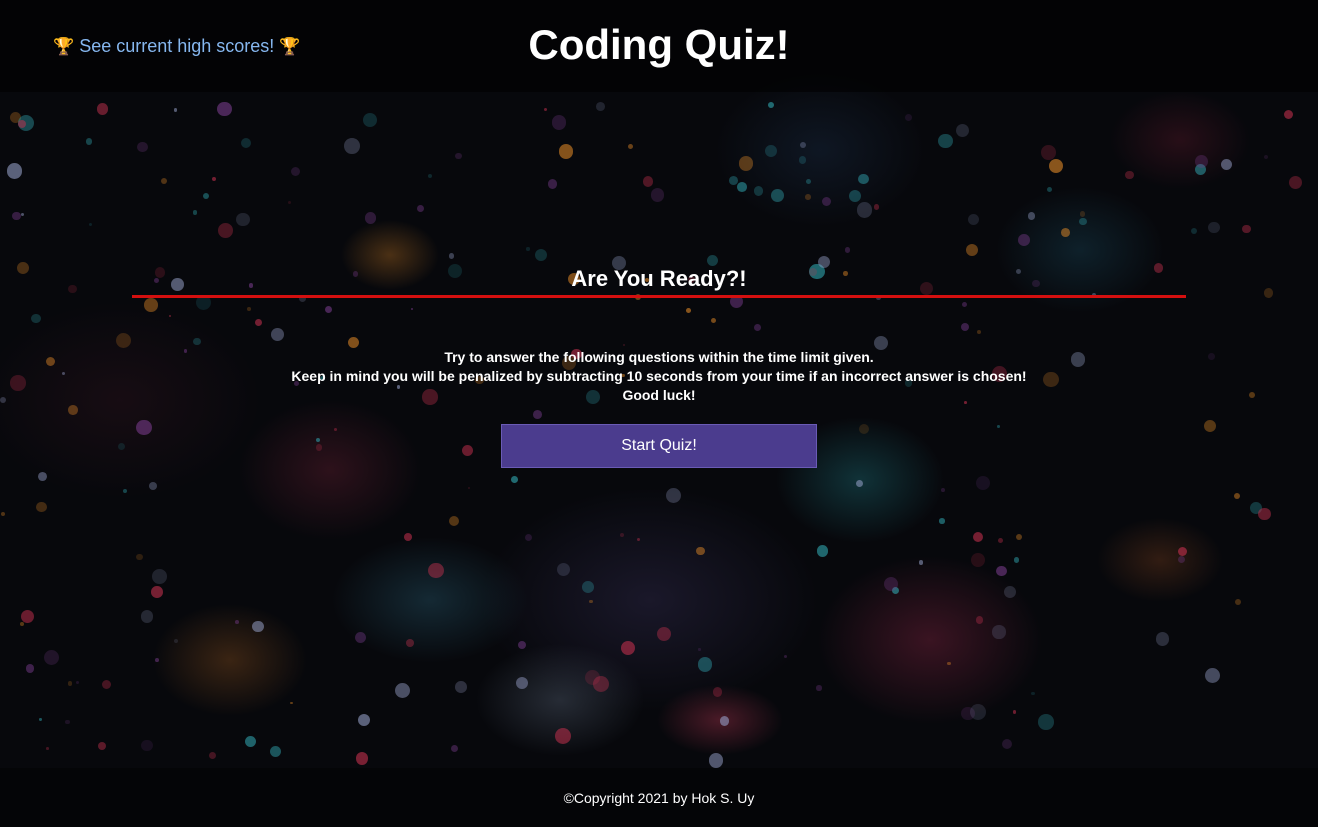 Image resolution: width=1318 pixels, height=827 pixels. What do you see at coordinates (659, 395) in the screenshot?
I see `instruction-line: Good luck!` at bounding box center [659, 395].